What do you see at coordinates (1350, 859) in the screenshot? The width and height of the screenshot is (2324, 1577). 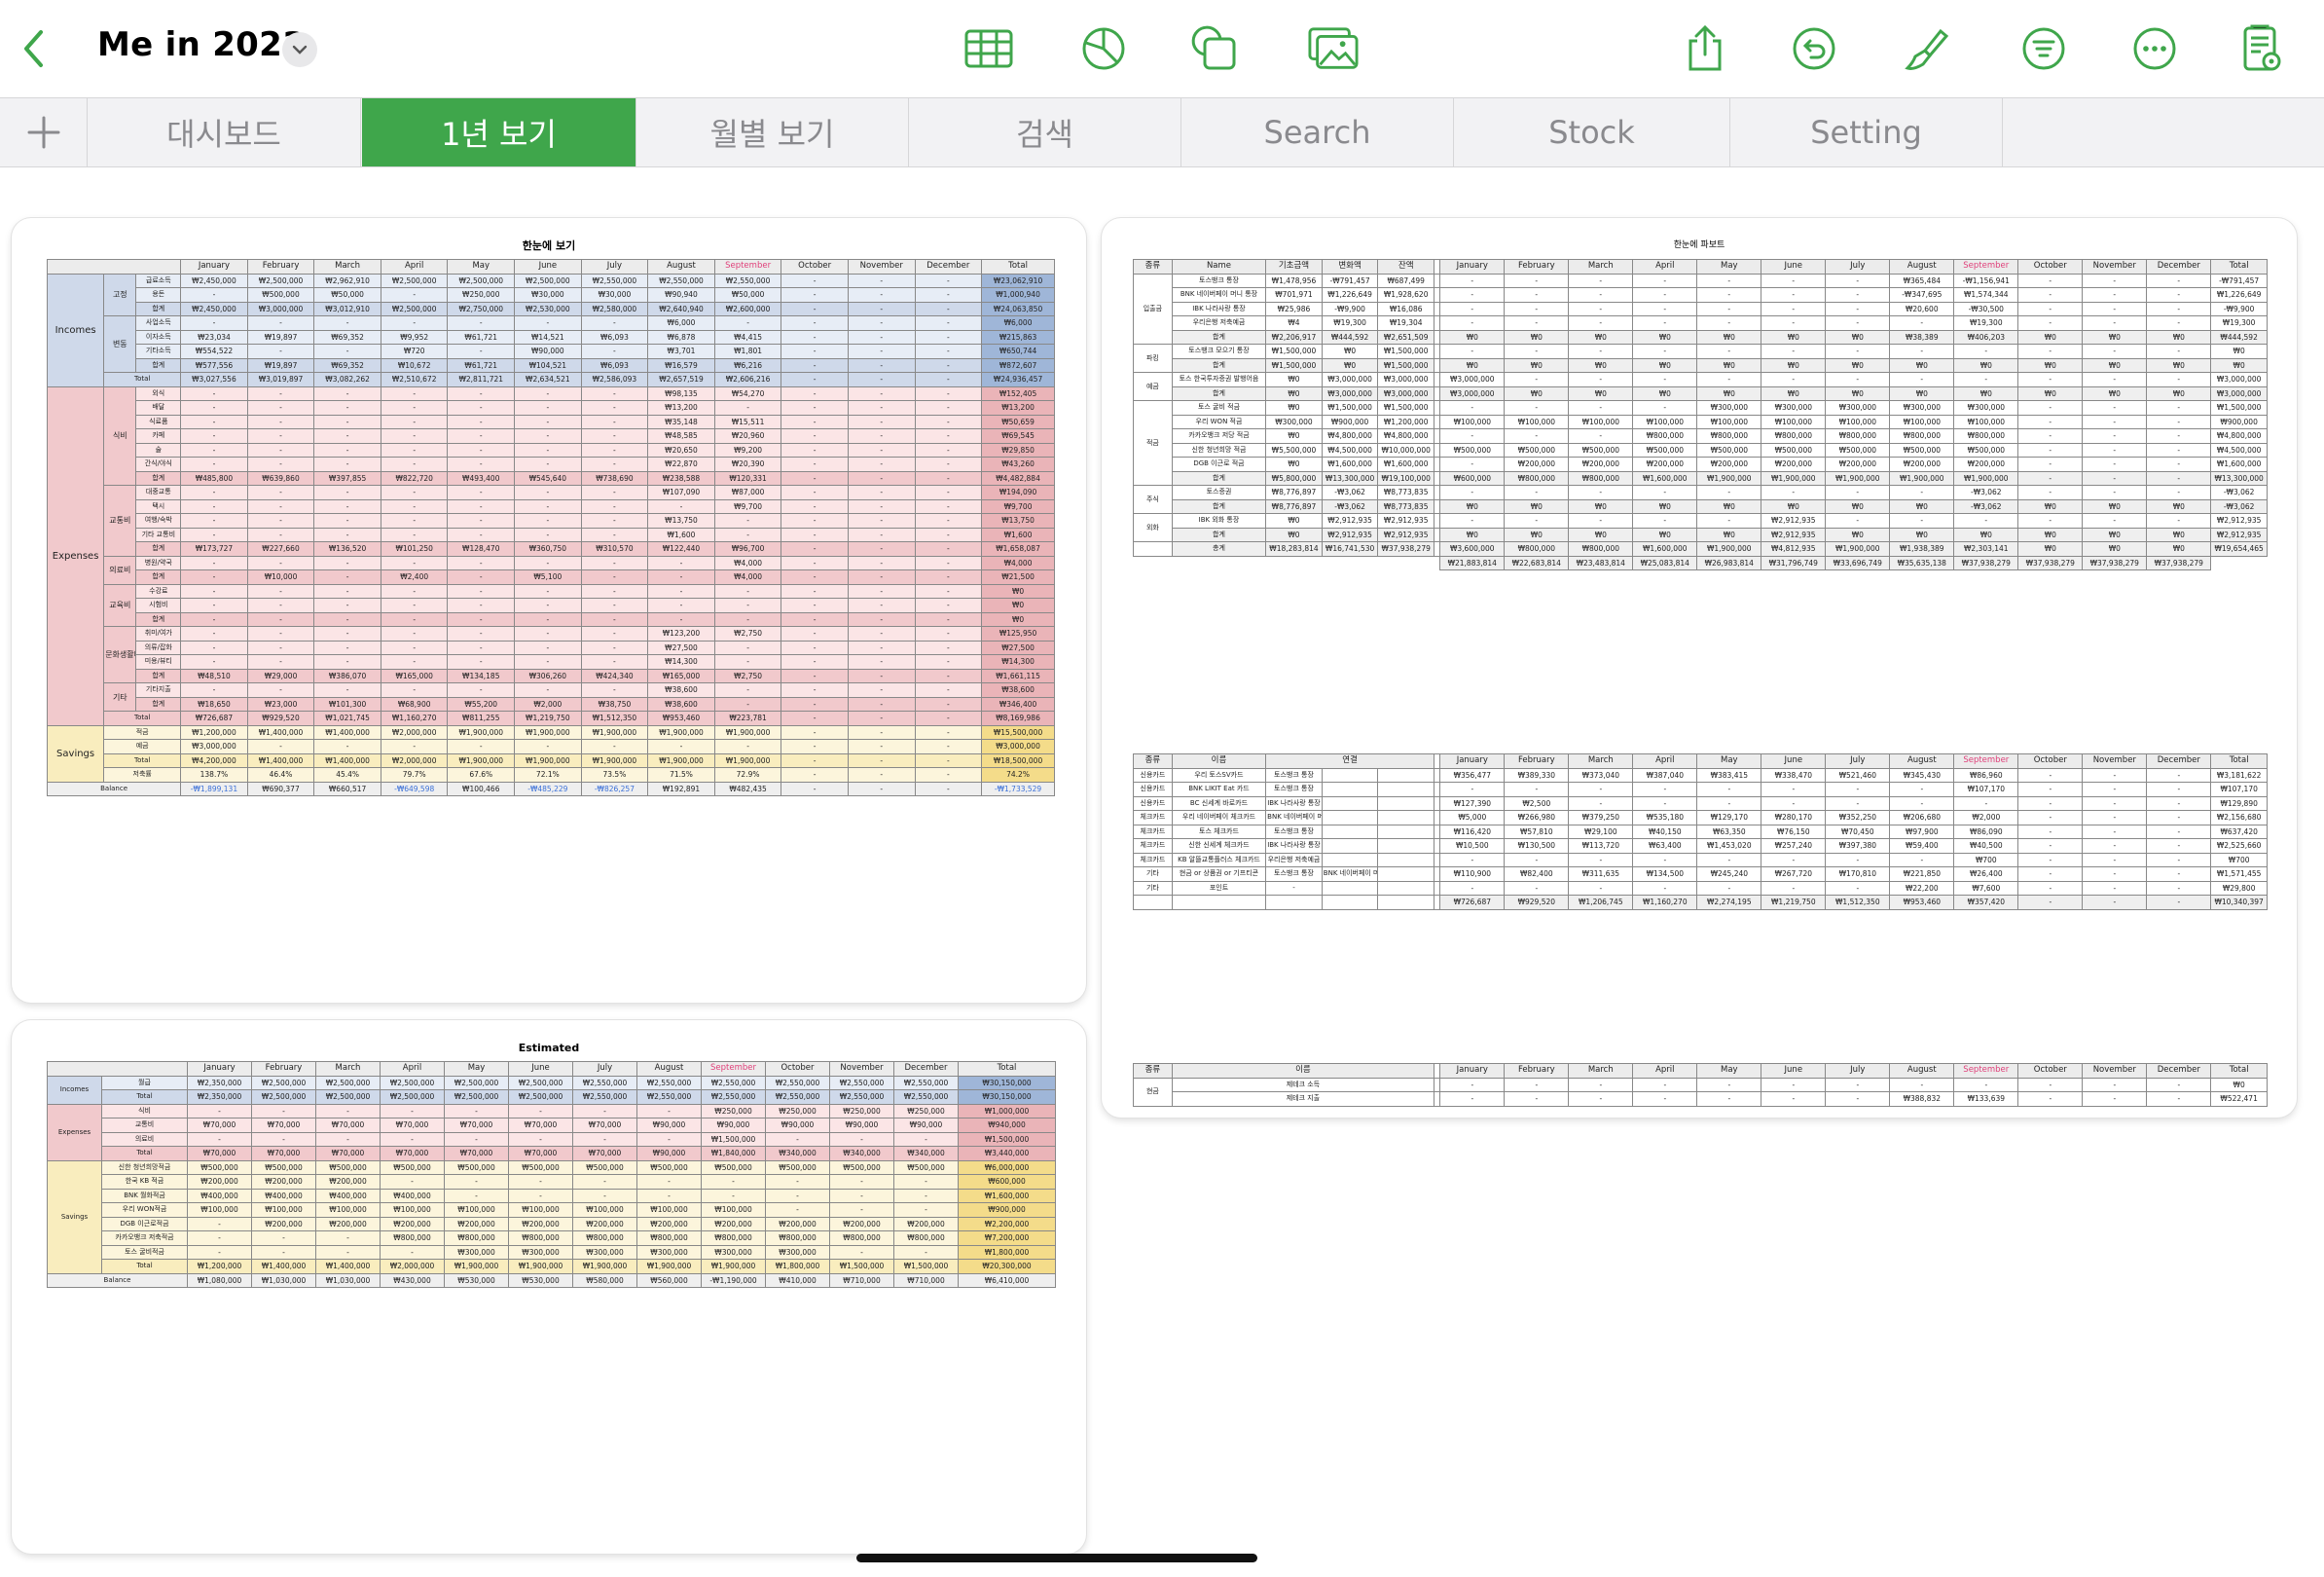 I see `linked-account` at bounding box center [1350, 859].